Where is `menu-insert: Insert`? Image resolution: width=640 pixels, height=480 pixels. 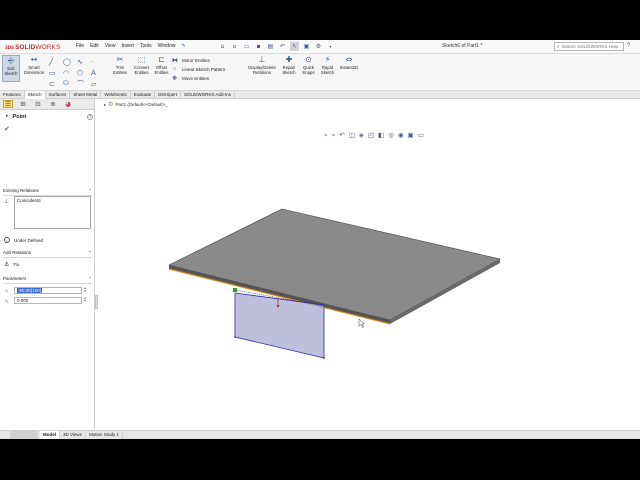
menu-insert: Insert is located at coordinates (127, 46).